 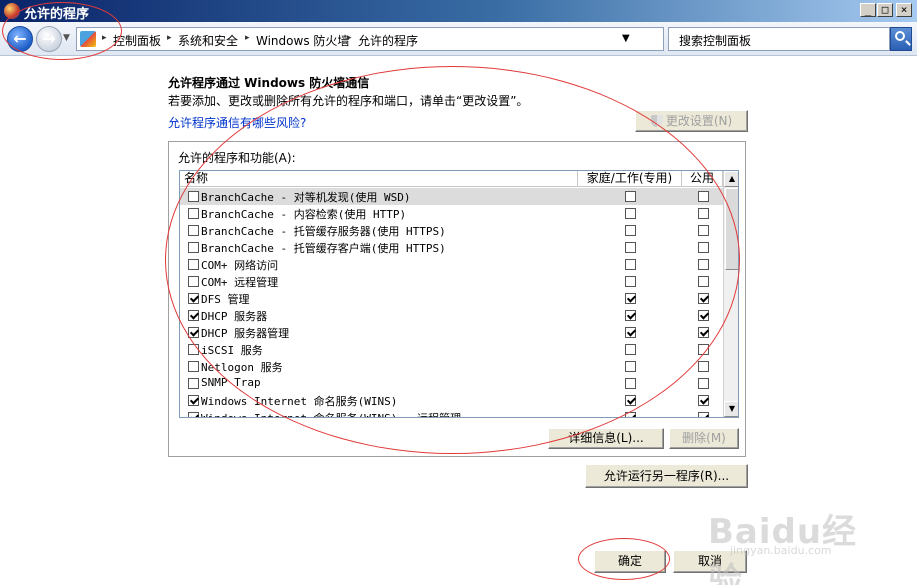 I want to click on program-name: BranchCache - 托管缓存客户端(使用 HTTPS), so click(x=323, y=248).